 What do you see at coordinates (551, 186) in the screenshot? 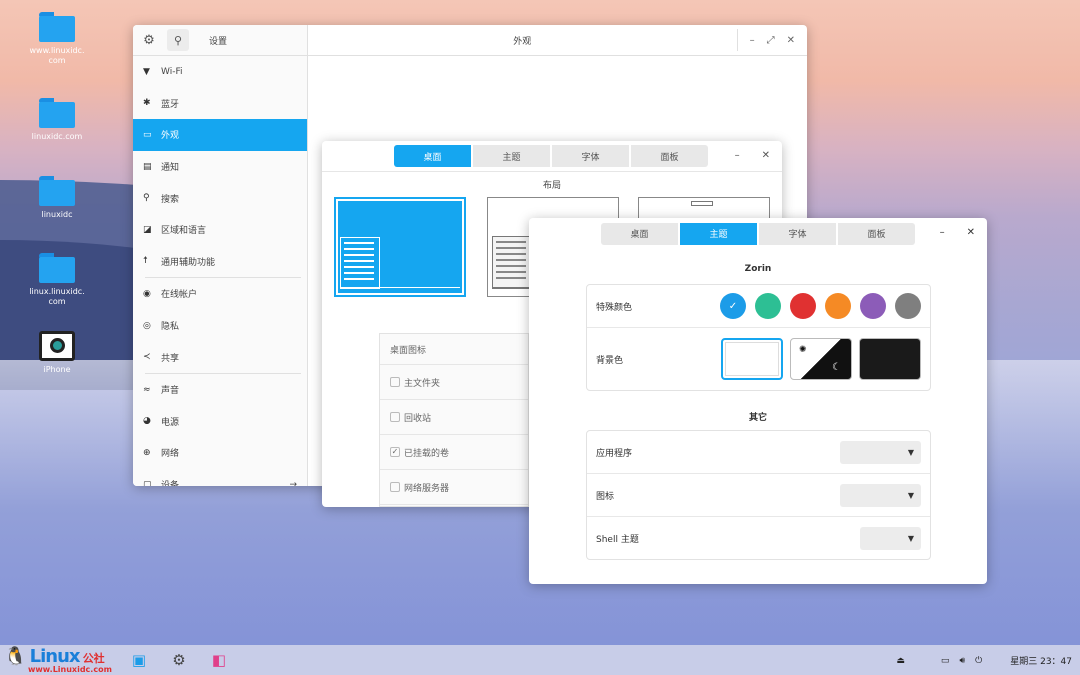
I see `layout-label: 布局` at bounding box center [551, 186].